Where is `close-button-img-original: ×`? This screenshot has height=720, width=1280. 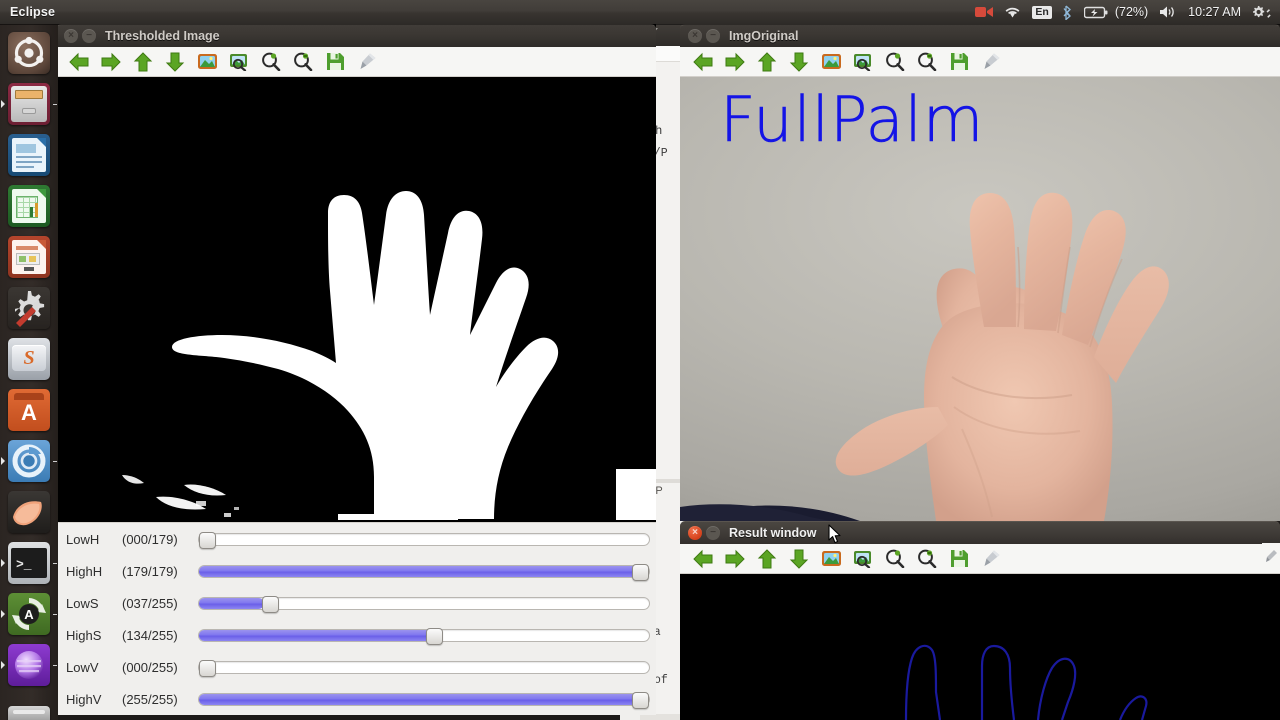
close-button-img-original: × is located at coordinates (695, 36).